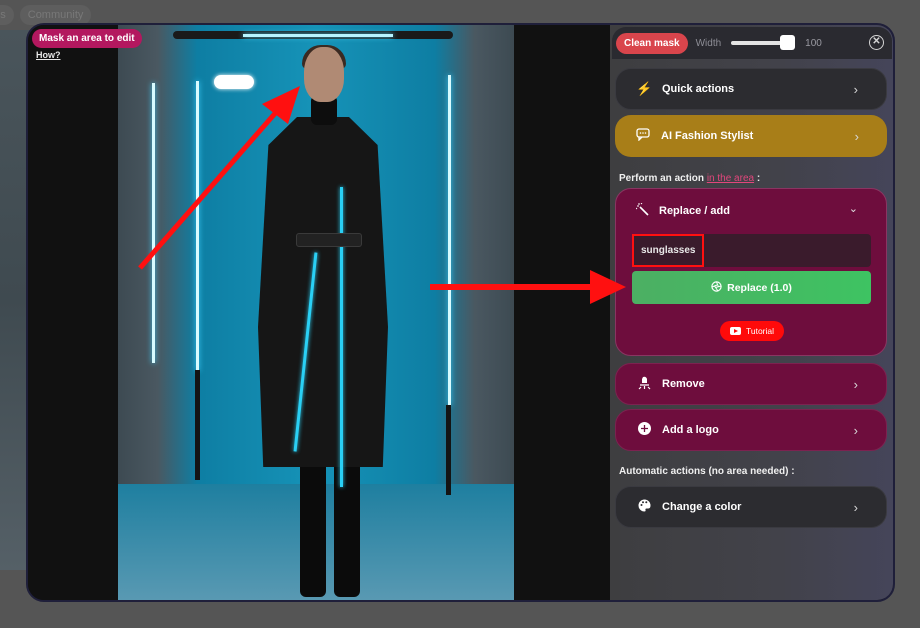 This screenshot has width=920, height=628. Describe the element at coordinates (763, 42) in the screenshot. I see `brush-width-slider` at that location.